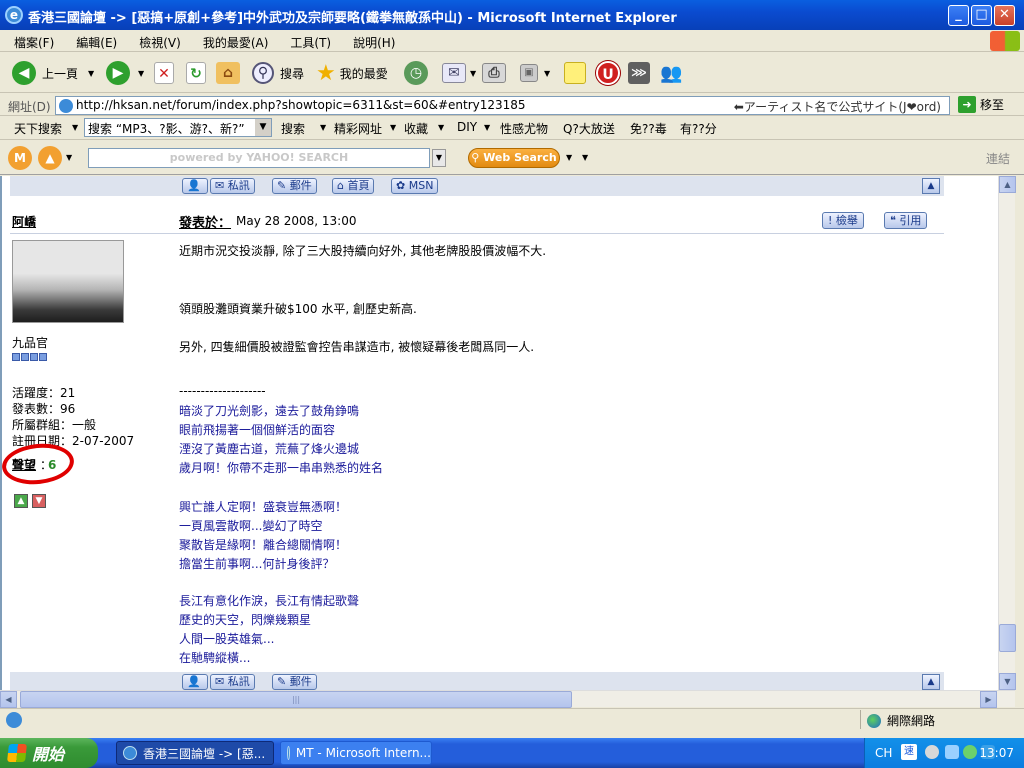  Describe the element at coordinates (401, 185) in the screenshot. I see `msn-icon: ✿` at that location.